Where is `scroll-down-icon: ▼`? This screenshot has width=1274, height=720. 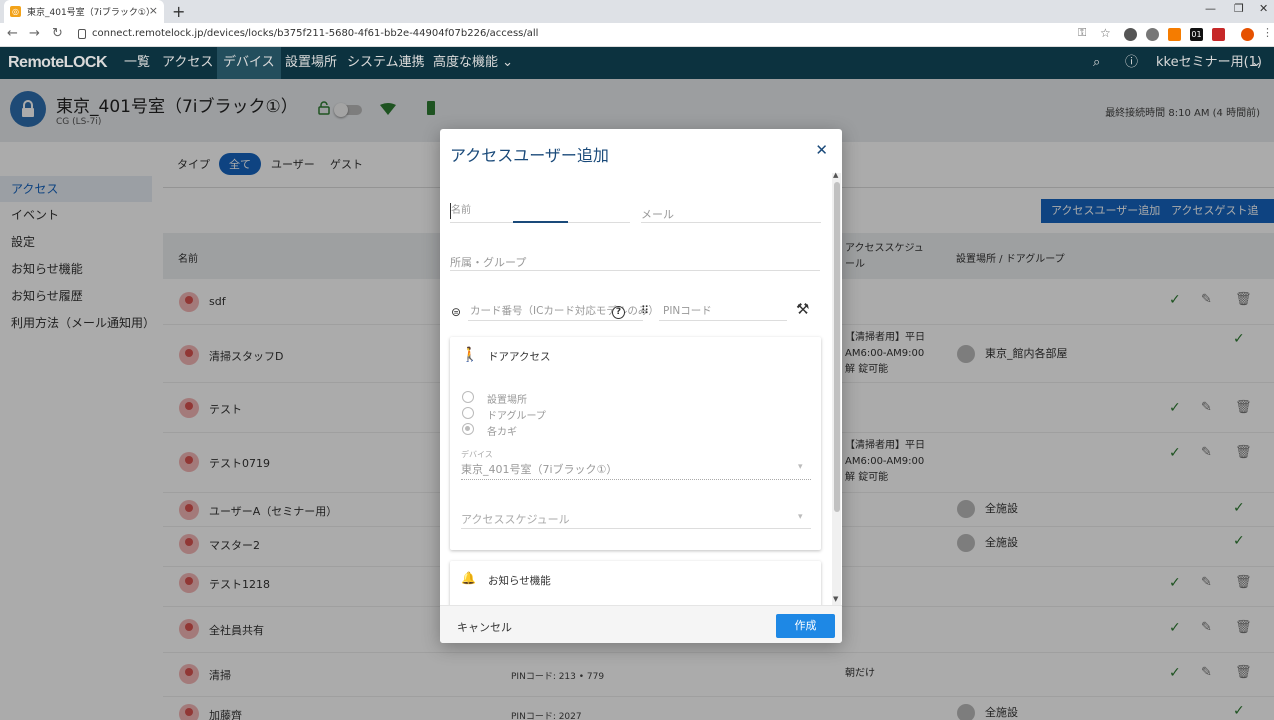
scroll-down-icon: ▼ is located at coordinates (835, 599).